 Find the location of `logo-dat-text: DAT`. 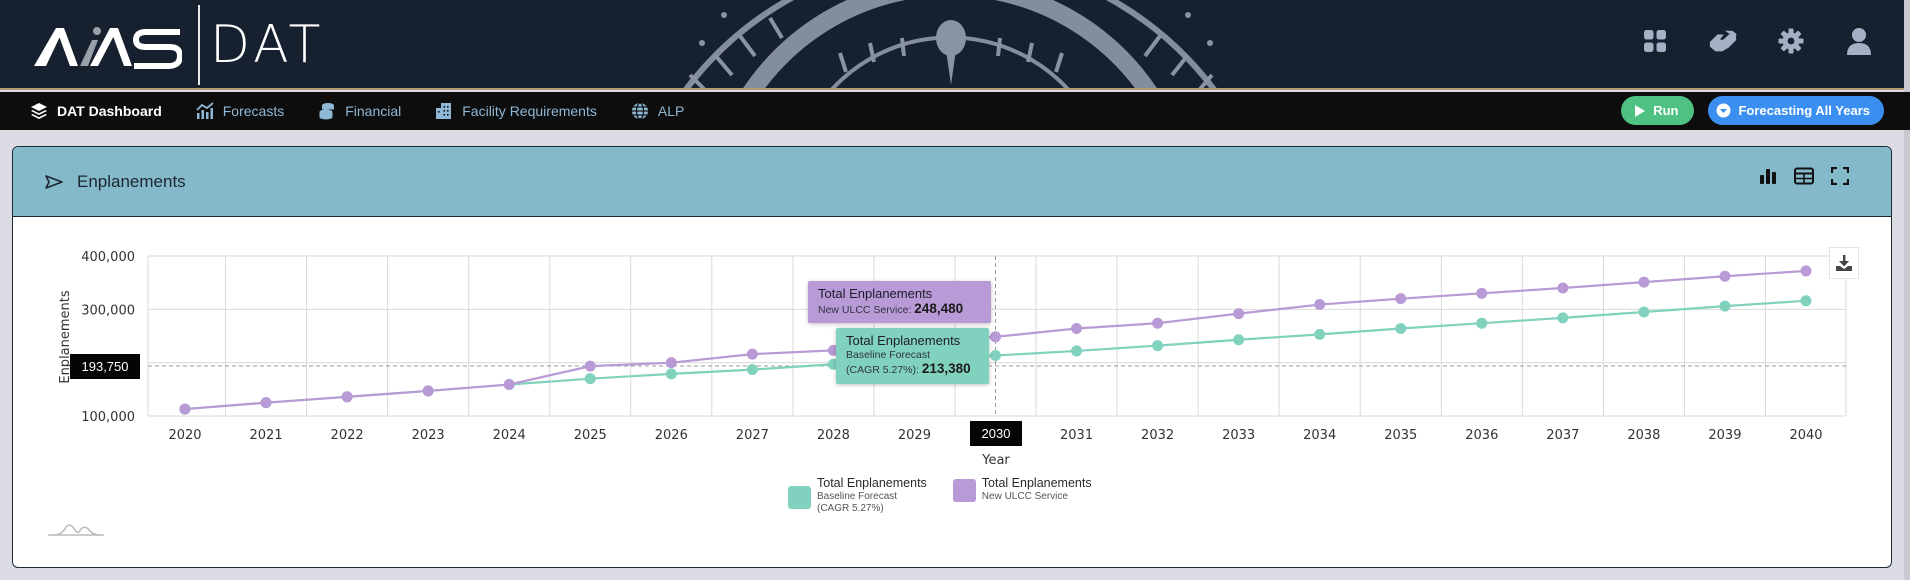

logo-dat-text: DAT is located at coordinates (267, 45).